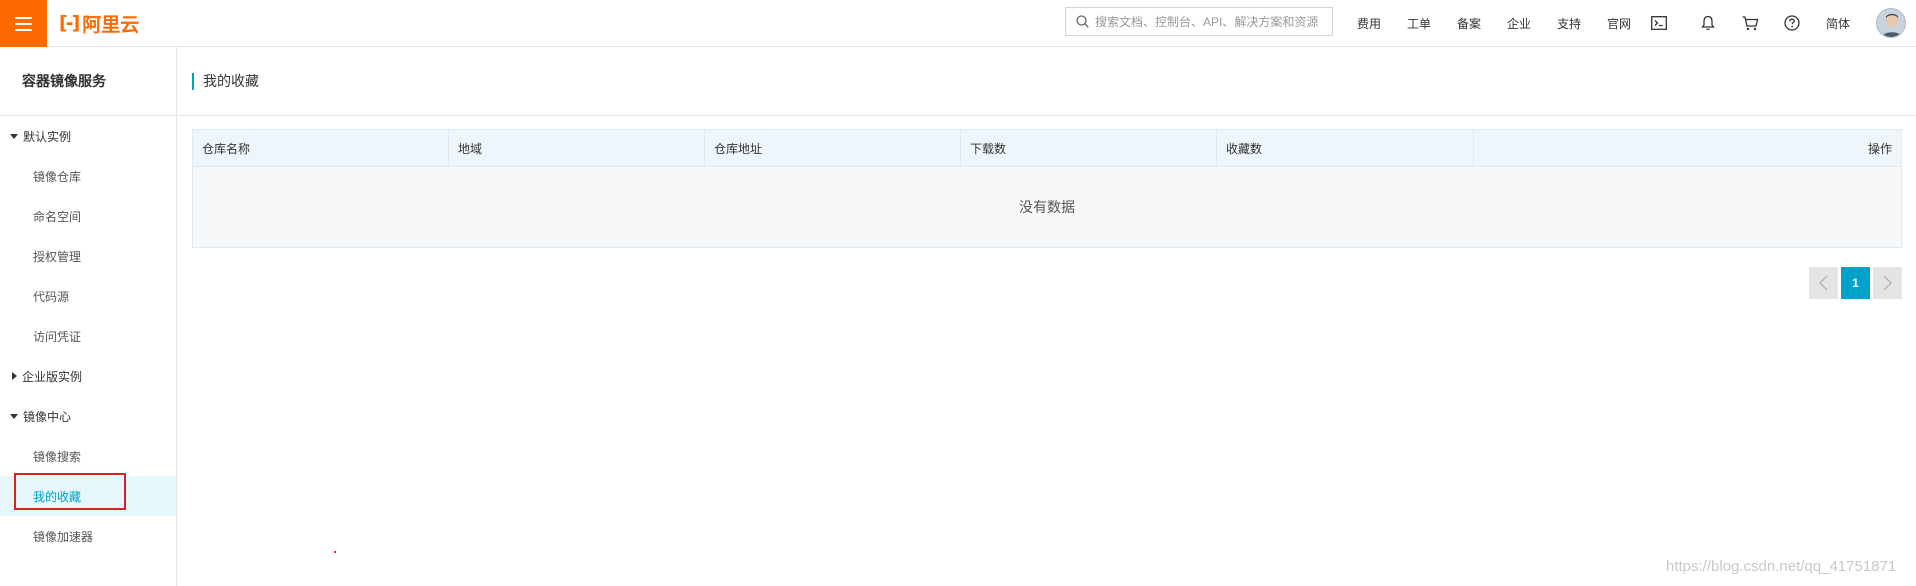 The height and width of the screenshot is (586, 1916). Describe the element at coordinates (833, 148) in the screenshot. I see `column-header-repo-address: 仓库地址` at that location.